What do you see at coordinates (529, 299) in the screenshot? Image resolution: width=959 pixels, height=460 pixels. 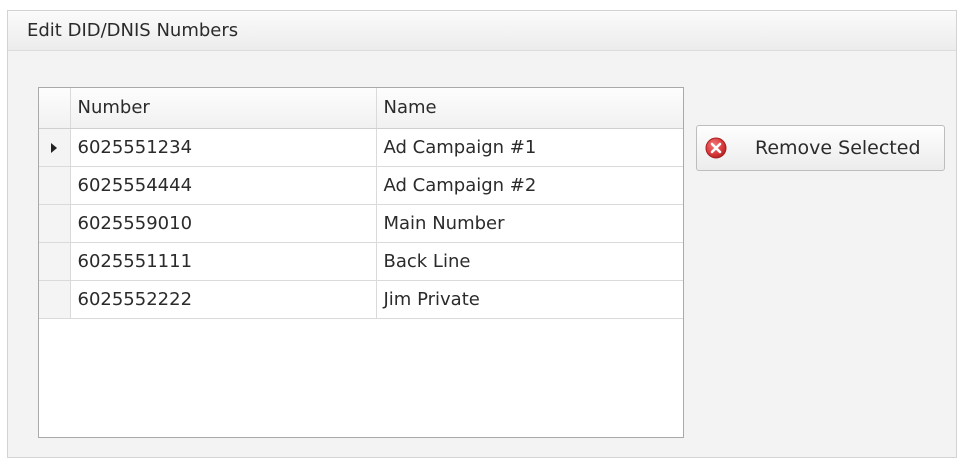 I see `cell-name: Jim Private` at bounding box center [529, 299].